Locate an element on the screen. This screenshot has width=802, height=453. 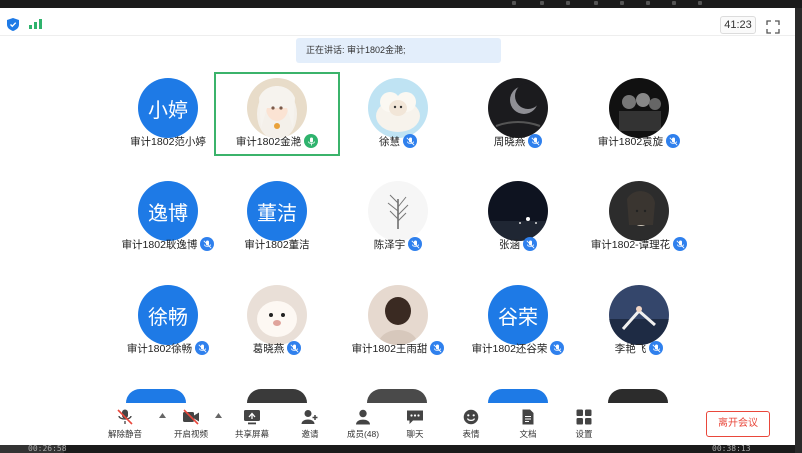
participant-tile: 徐慧 is located at coordinates (398, 114).